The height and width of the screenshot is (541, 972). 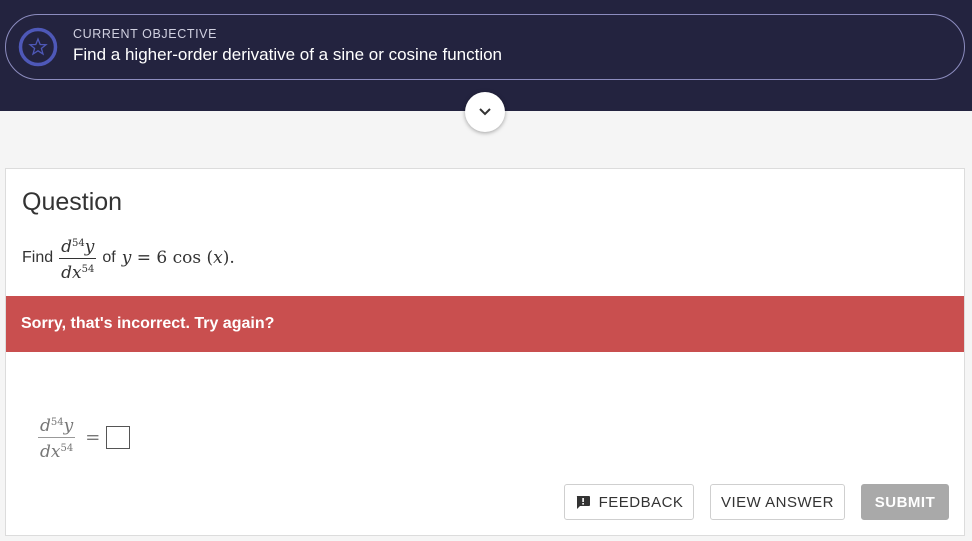 What do you see at coordinates (218, 258) in the screenshot?
I see `equation-argument: x` at bounding box center [218, 258].